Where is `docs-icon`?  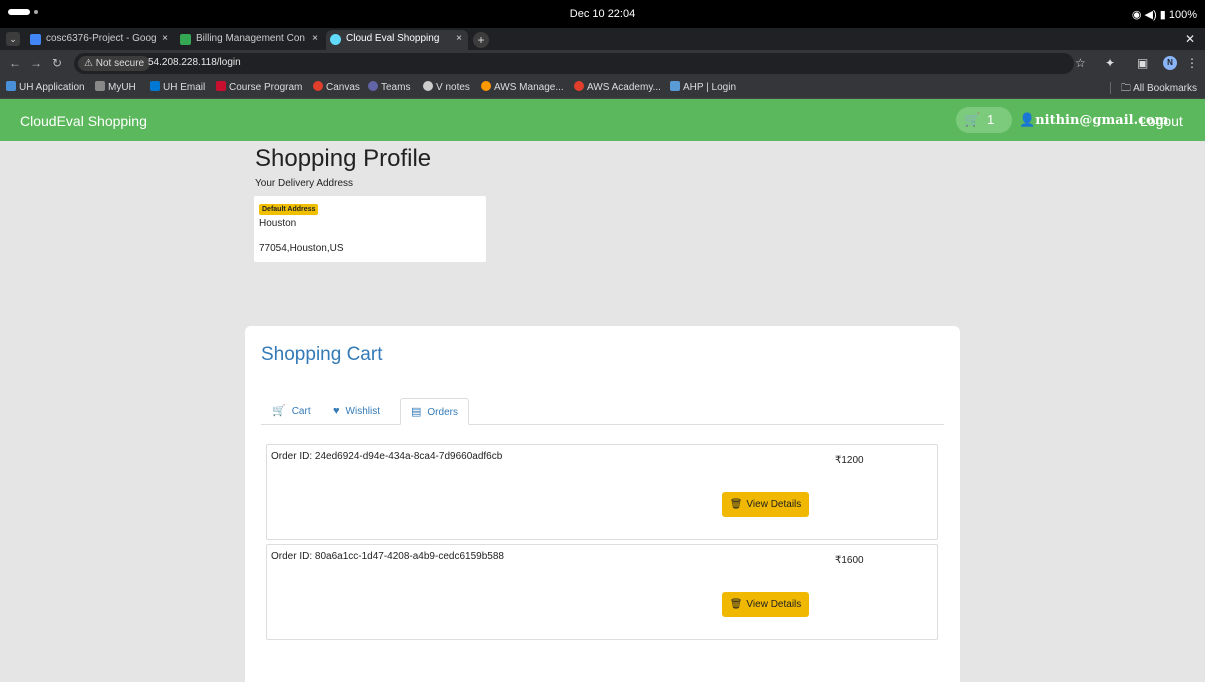
docs-icon is located at coordinates (35, 39).